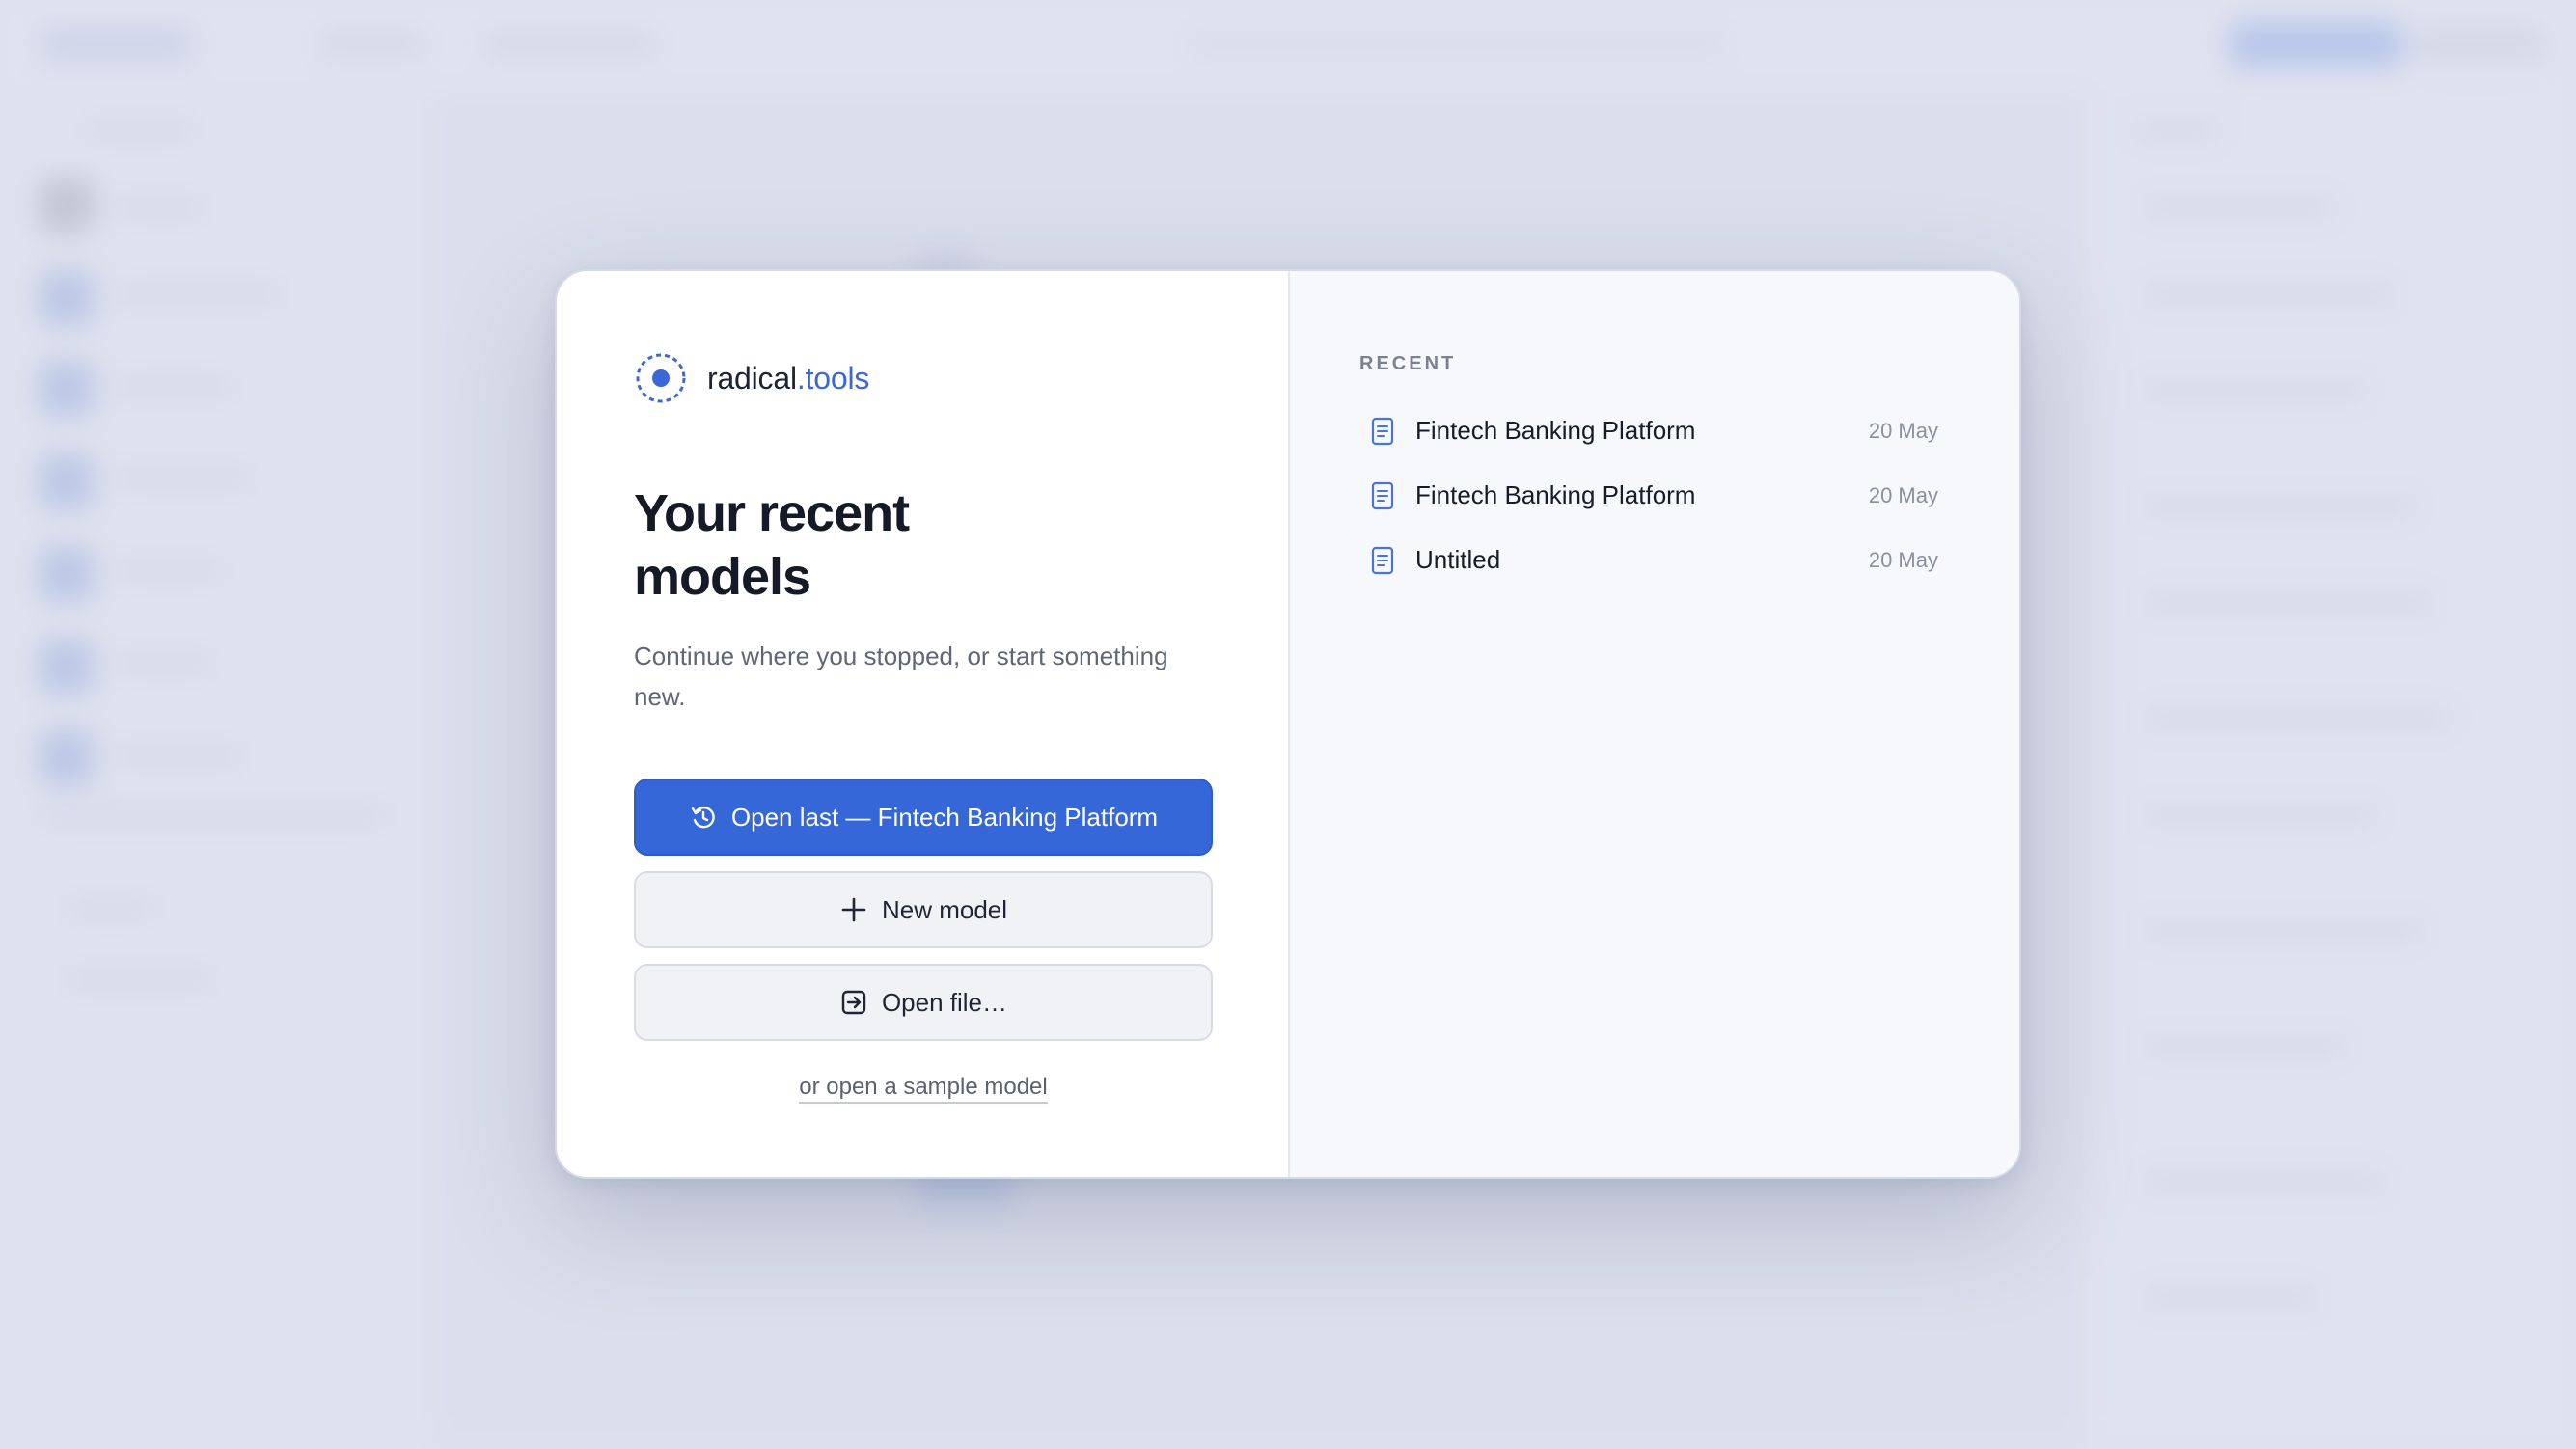 The height and width of the screenshot is (1449, 2576). Describe the element at coordinates (1408, 363) in the screenshot. I see `recent-heading: RECENT` at that location.